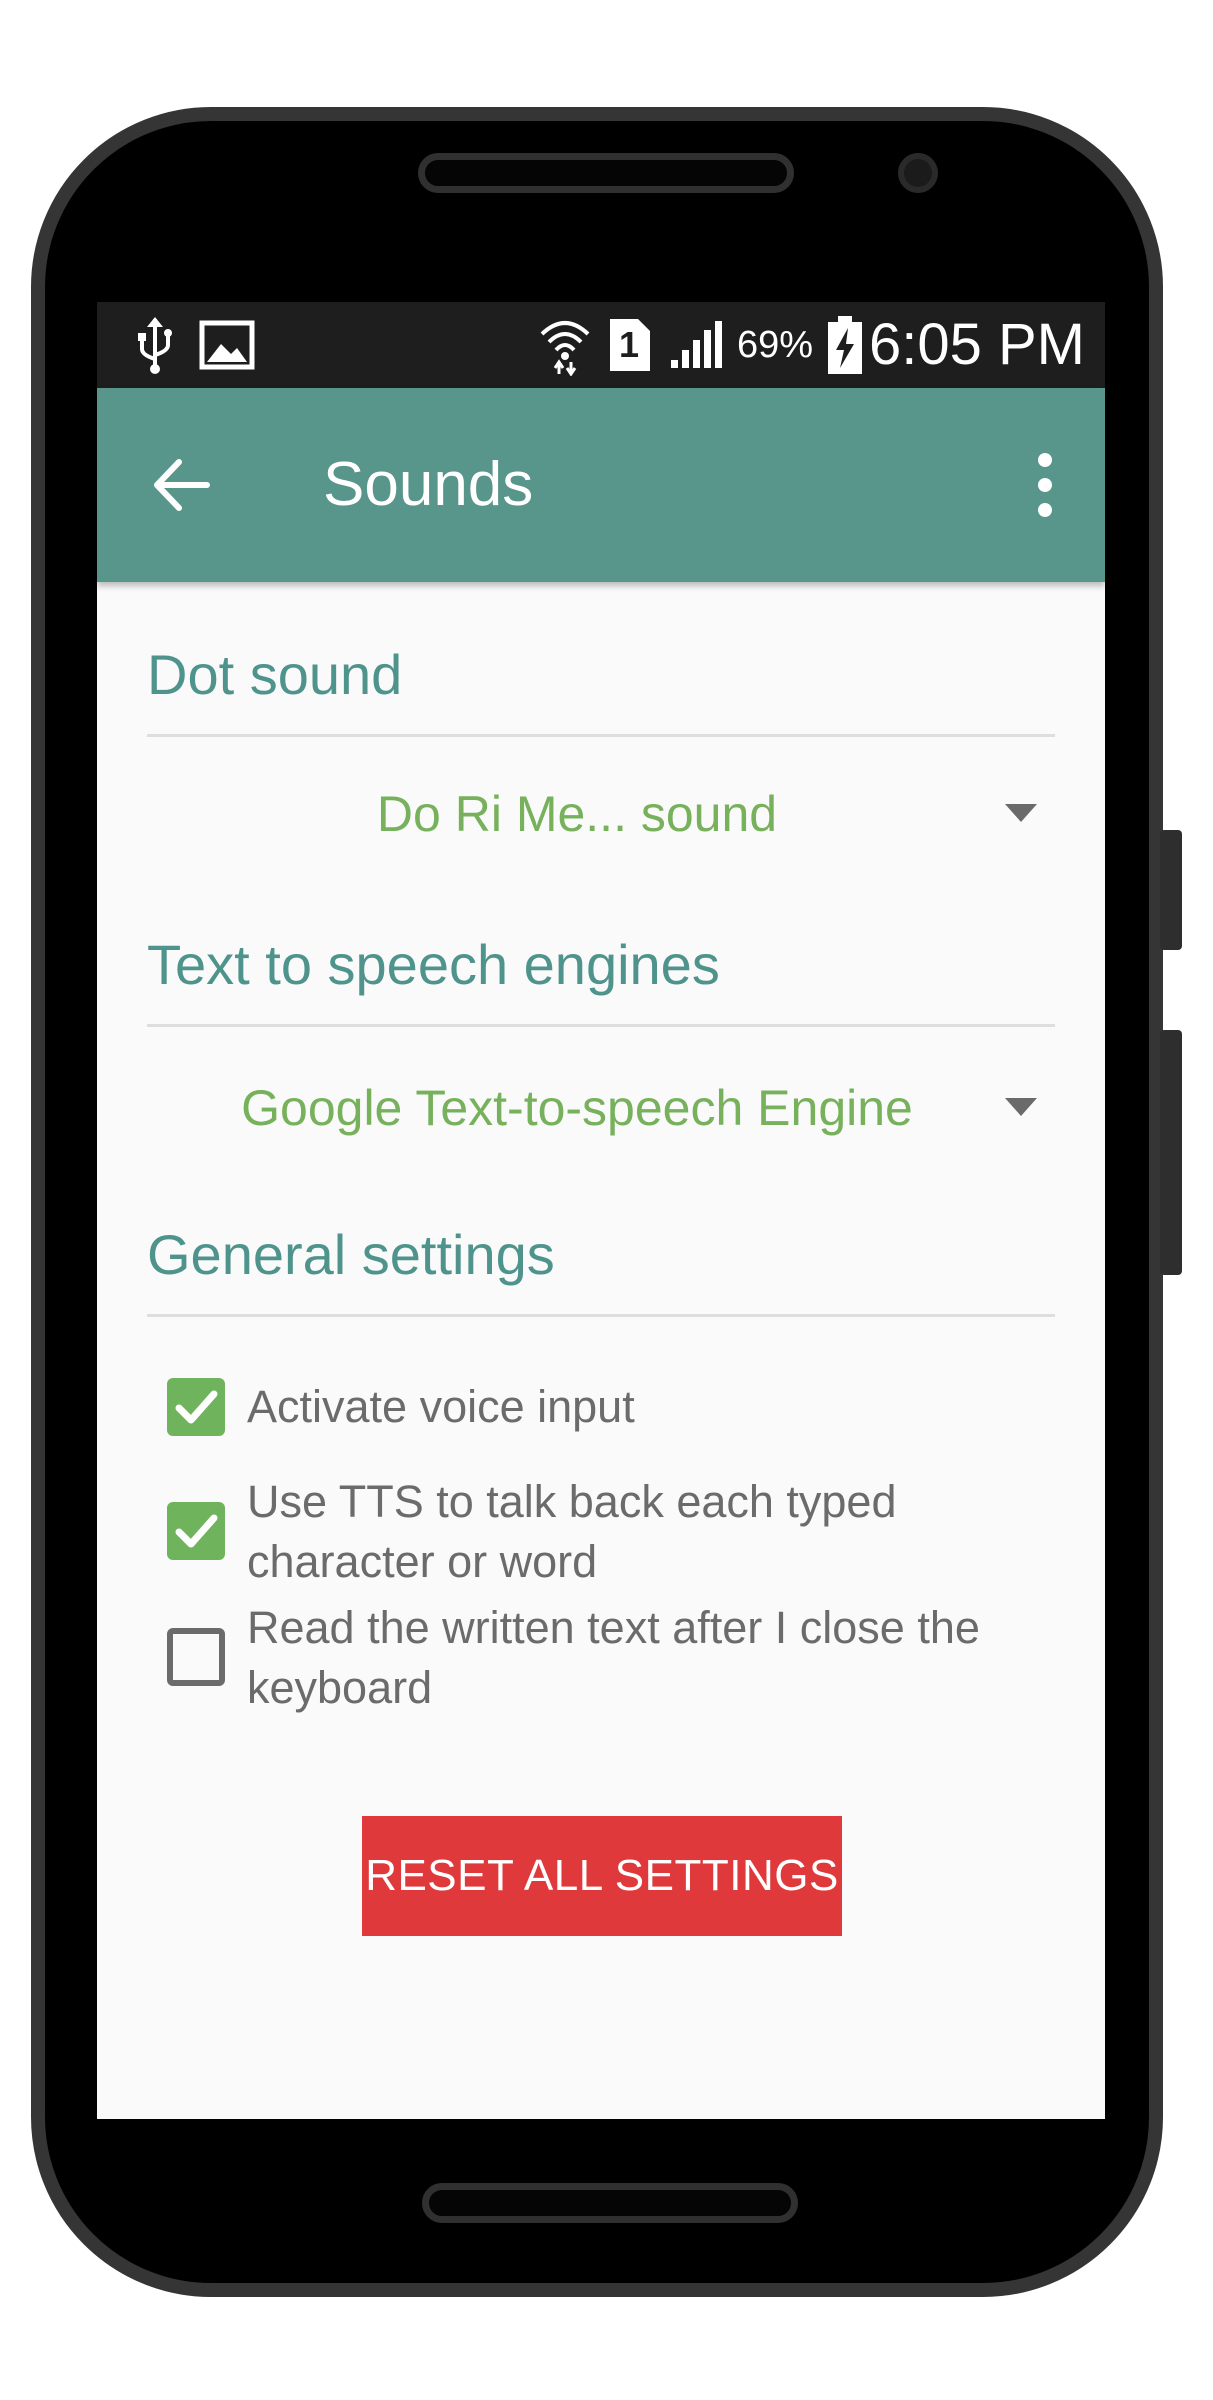 The width and height of the screenshot is (1213, 2400). I want to click on app-bar: Sounds, so click(601, 485).